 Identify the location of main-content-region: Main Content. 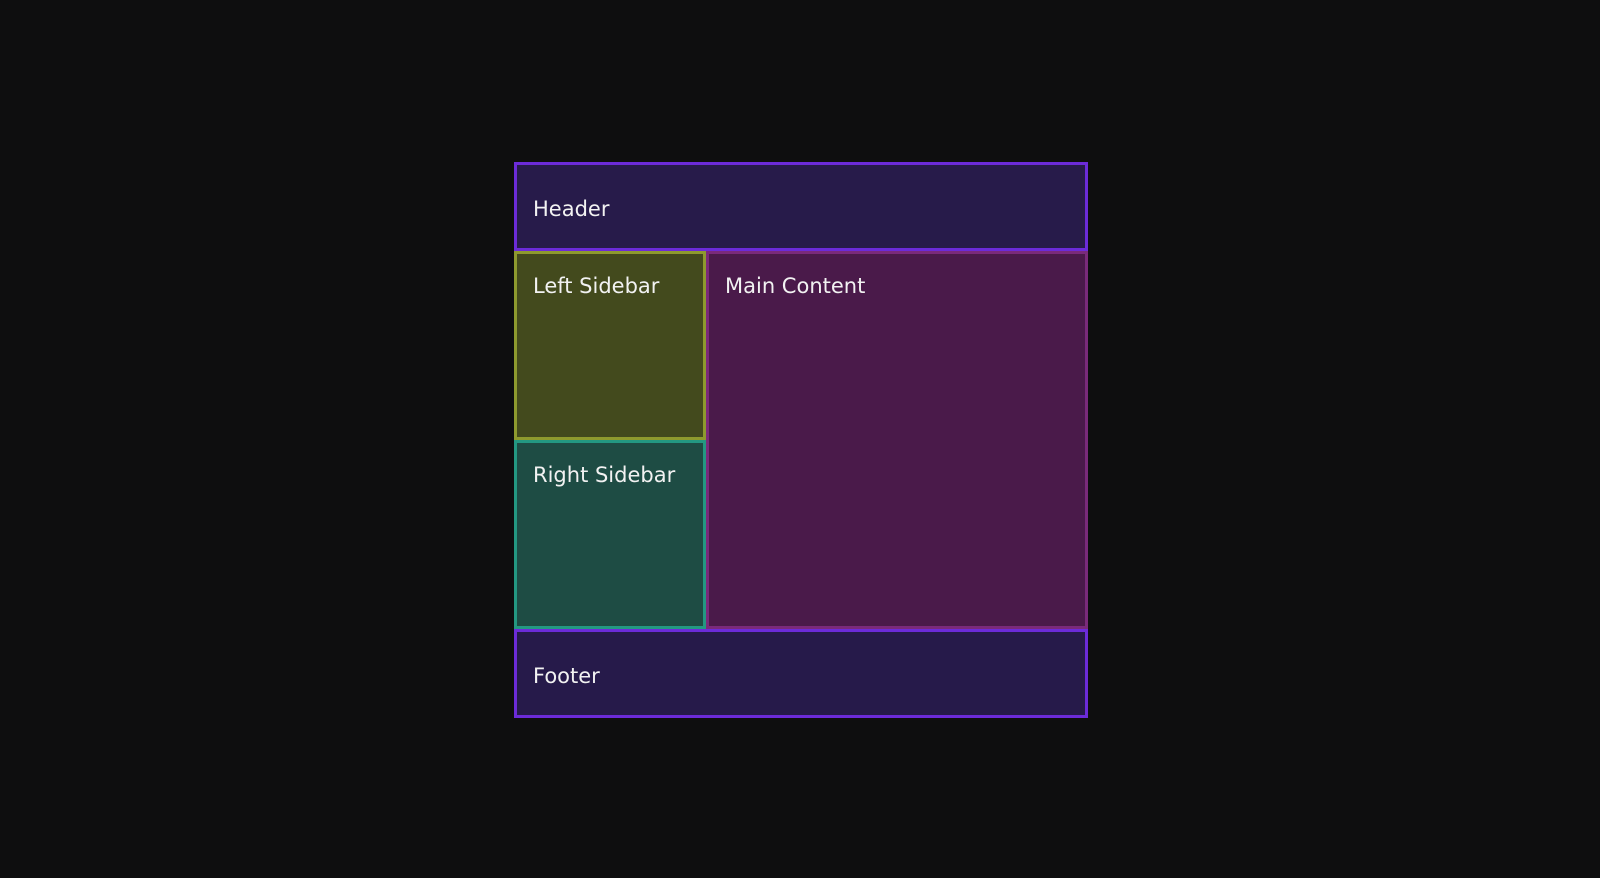
(897, 440).